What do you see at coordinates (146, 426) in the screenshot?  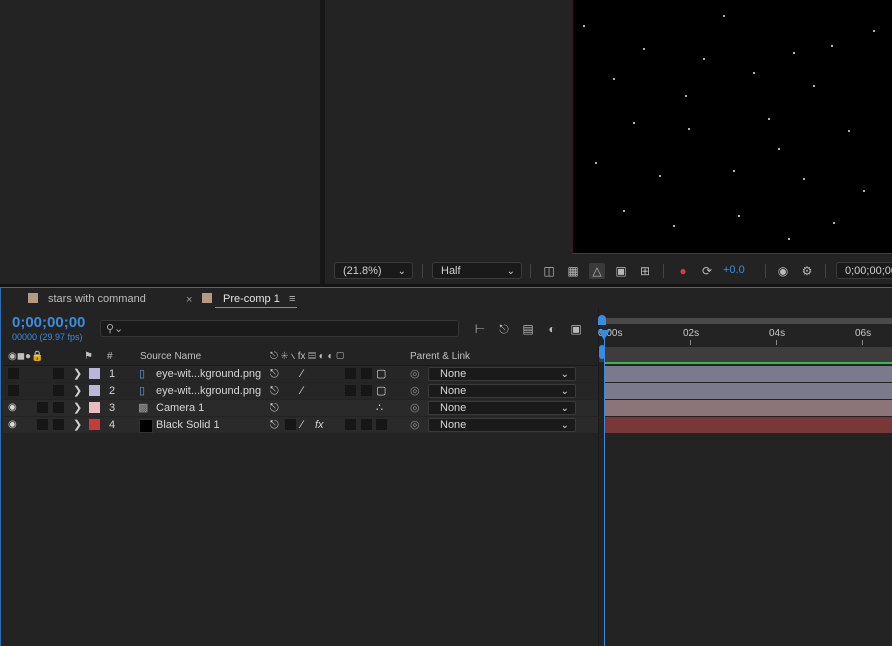 I see `solid-color-icon` at bounding box center [146, 426].